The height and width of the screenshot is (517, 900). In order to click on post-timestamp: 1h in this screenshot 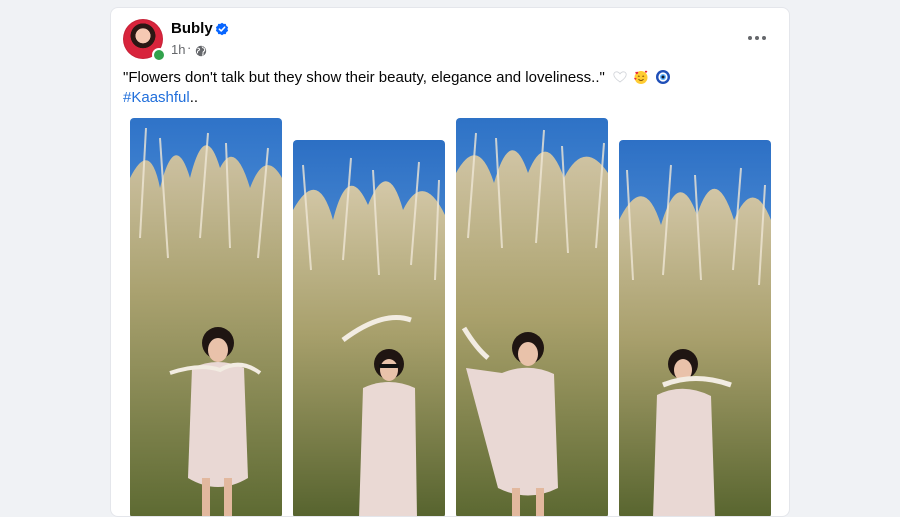, I will do `click(178, 49)`.